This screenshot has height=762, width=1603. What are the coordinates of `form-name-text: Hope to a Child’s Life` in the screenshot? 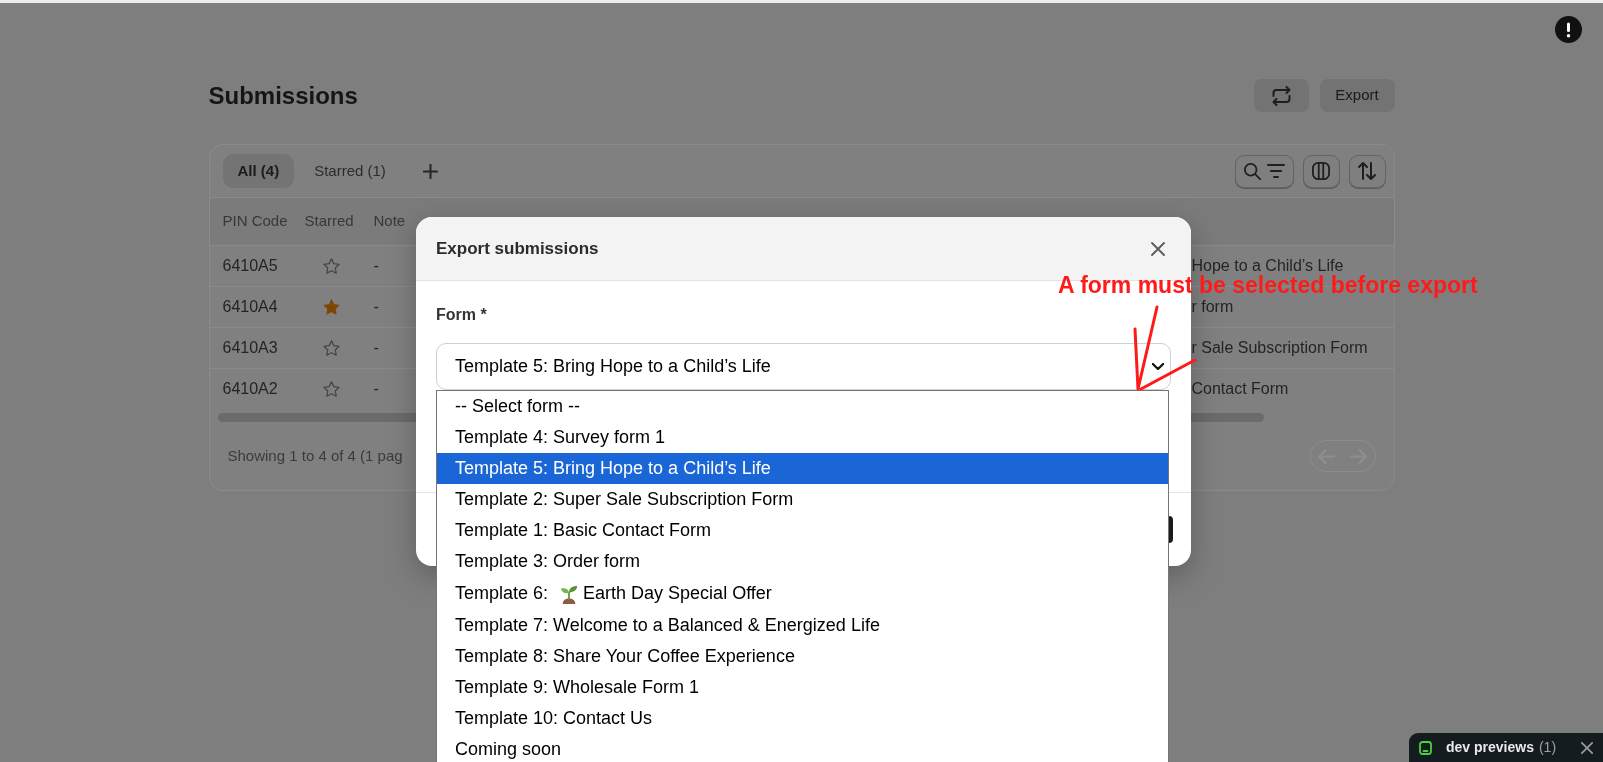 It's located at (1267, 265).